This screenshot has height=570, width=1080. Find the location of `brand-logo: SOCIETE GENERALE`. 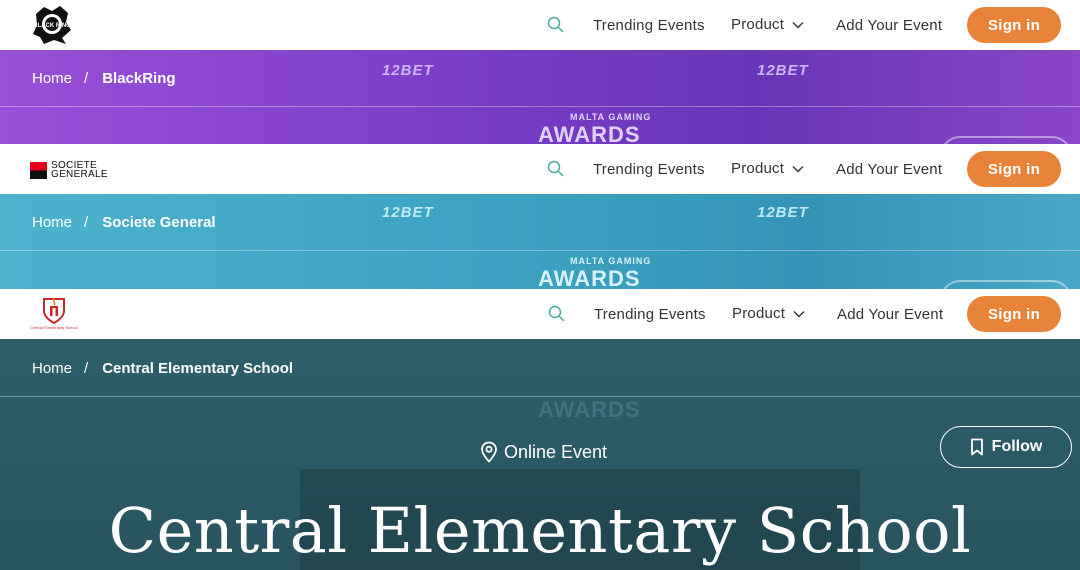

brand-logo: SOCIETE GENERALE is located at coordinates (69, 170).